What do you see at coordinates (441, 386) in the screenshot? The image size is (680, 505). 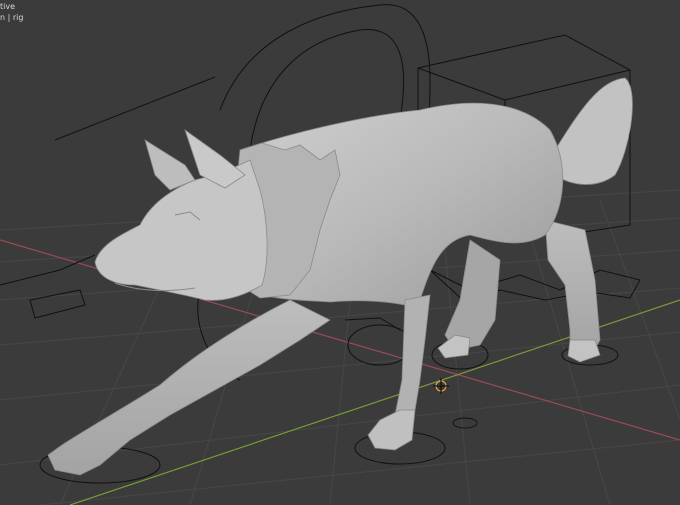 I see `3d-cursor` at bounding box center [441, 386].